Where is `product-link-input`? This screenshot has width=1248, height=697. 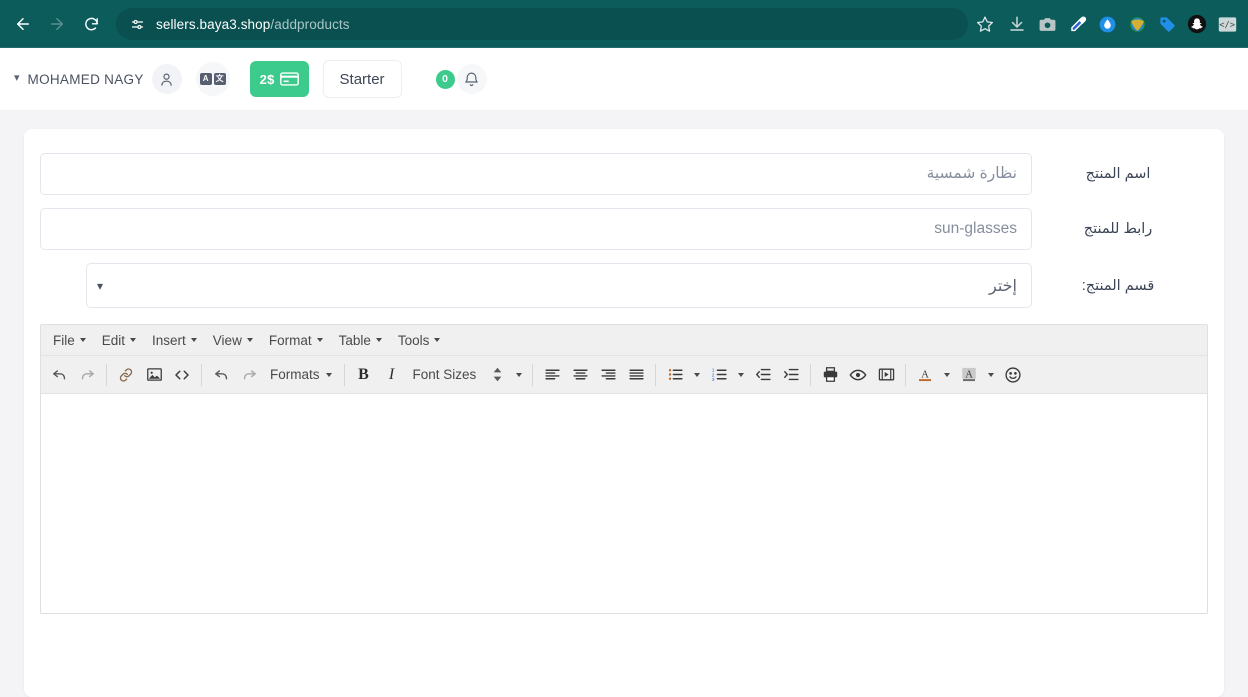 product-link-input is located at coordinates (536, 229).